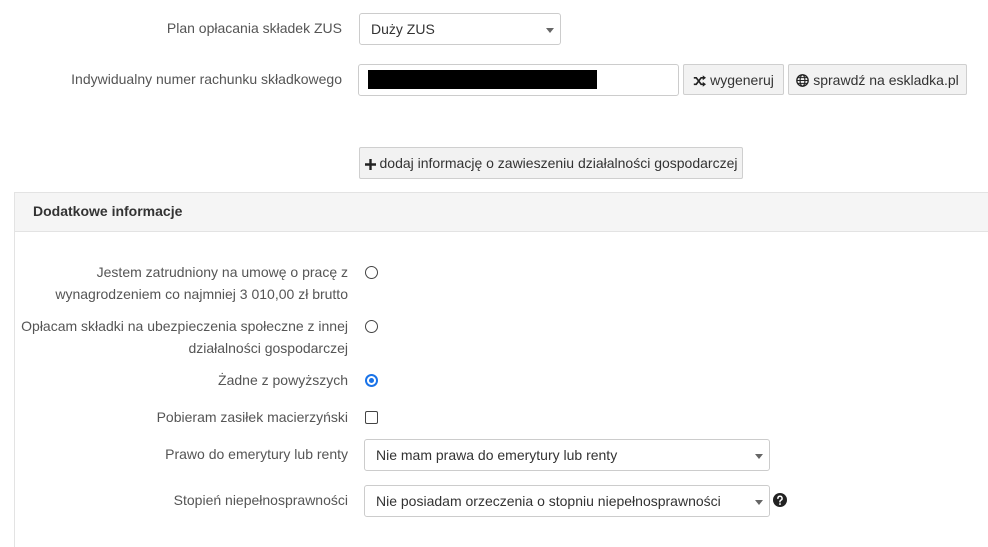 This screenshot has width=988, height=547. What do you see at coordinates (222, 272) in the screenshot?
I see `option-employment-line1: Jestem zatrudniony na umowę o pracę z` at bounding box center [222, 272].